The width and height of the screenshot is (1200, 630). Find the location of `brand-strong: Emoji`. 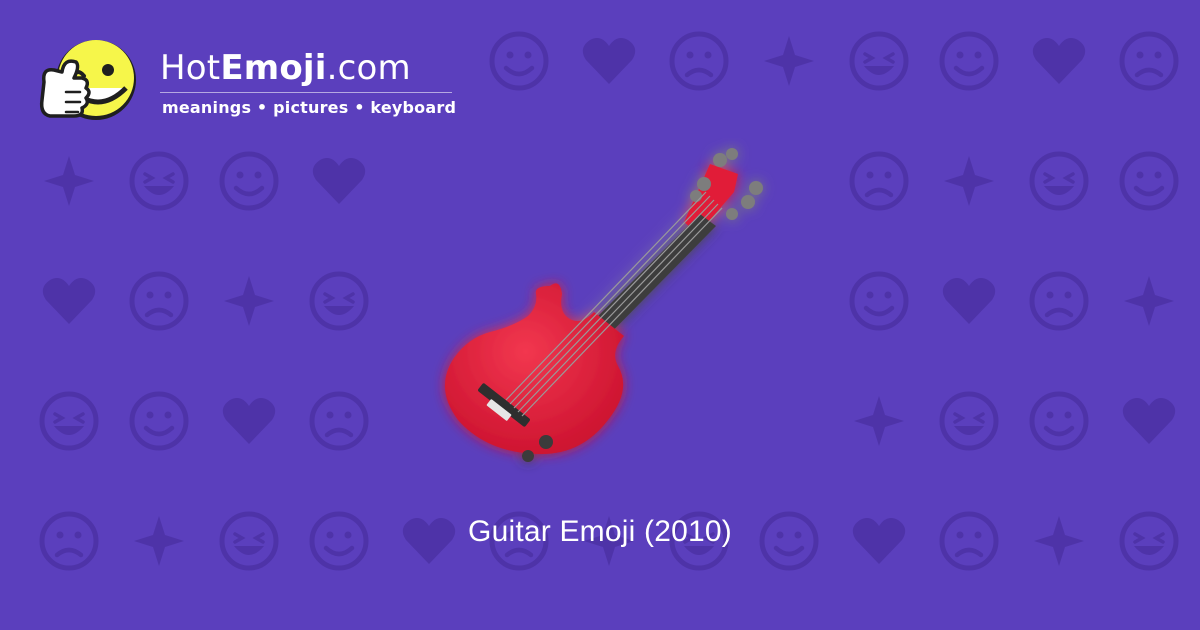

brand-strong: Emoji is located at coordinates (273, 68).